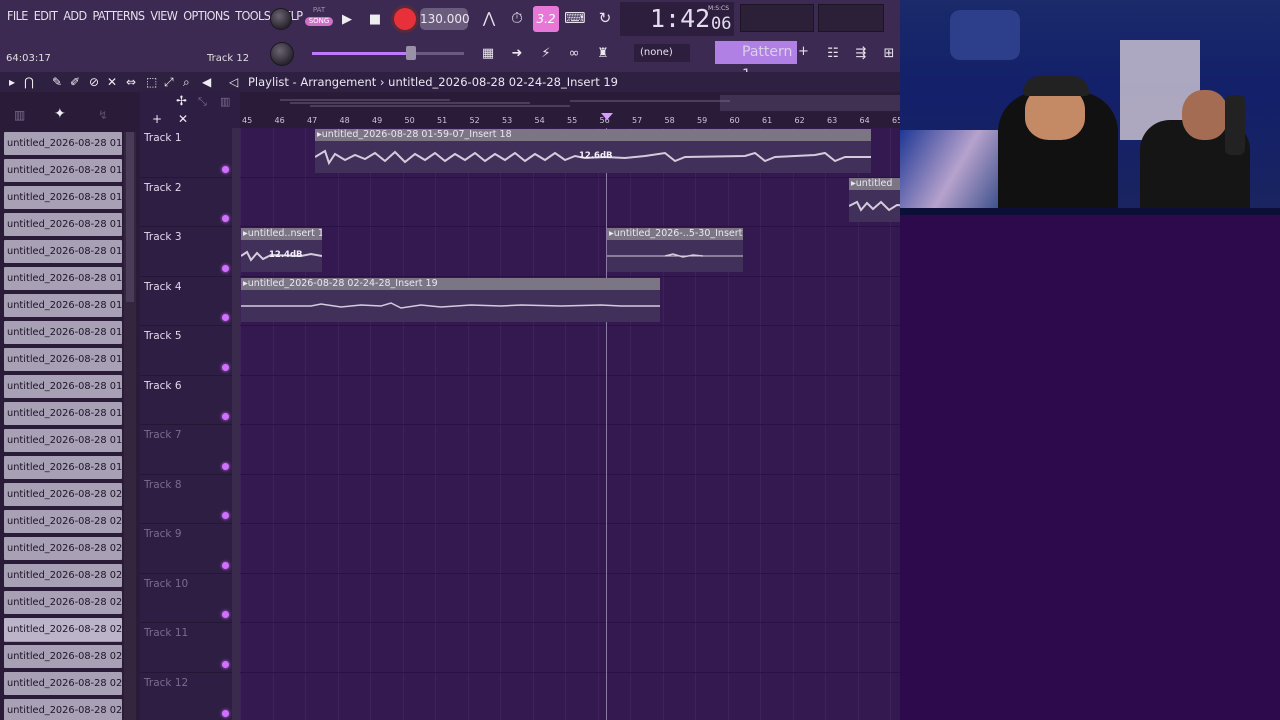  Describe the element at coordinates (112, 82) in the screenshot. I see `mute-icon: ✕` at that location.